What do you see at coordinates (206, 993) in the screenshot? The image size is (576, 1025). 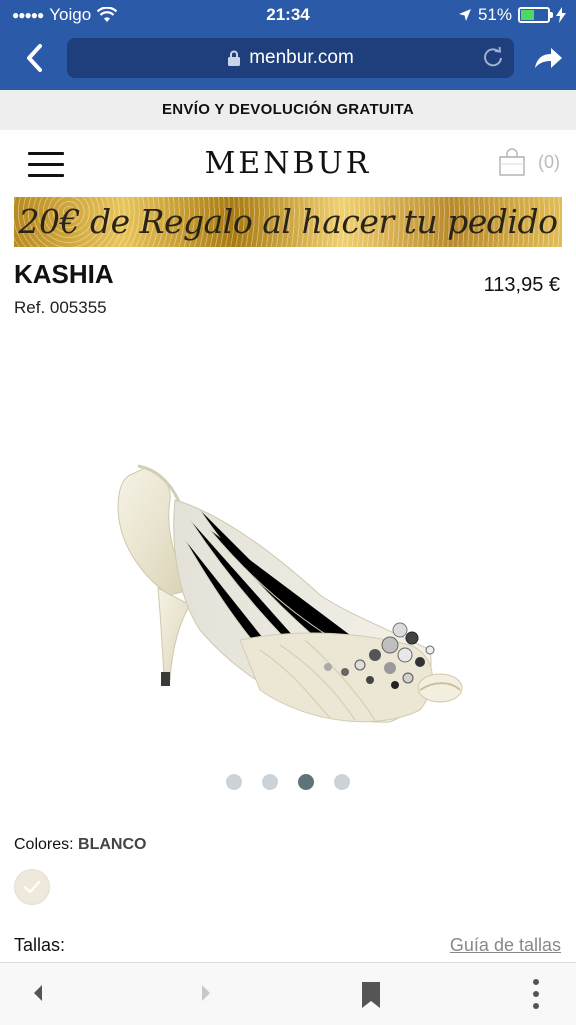 I see `forward-icon` at bounding box center [206, 993].